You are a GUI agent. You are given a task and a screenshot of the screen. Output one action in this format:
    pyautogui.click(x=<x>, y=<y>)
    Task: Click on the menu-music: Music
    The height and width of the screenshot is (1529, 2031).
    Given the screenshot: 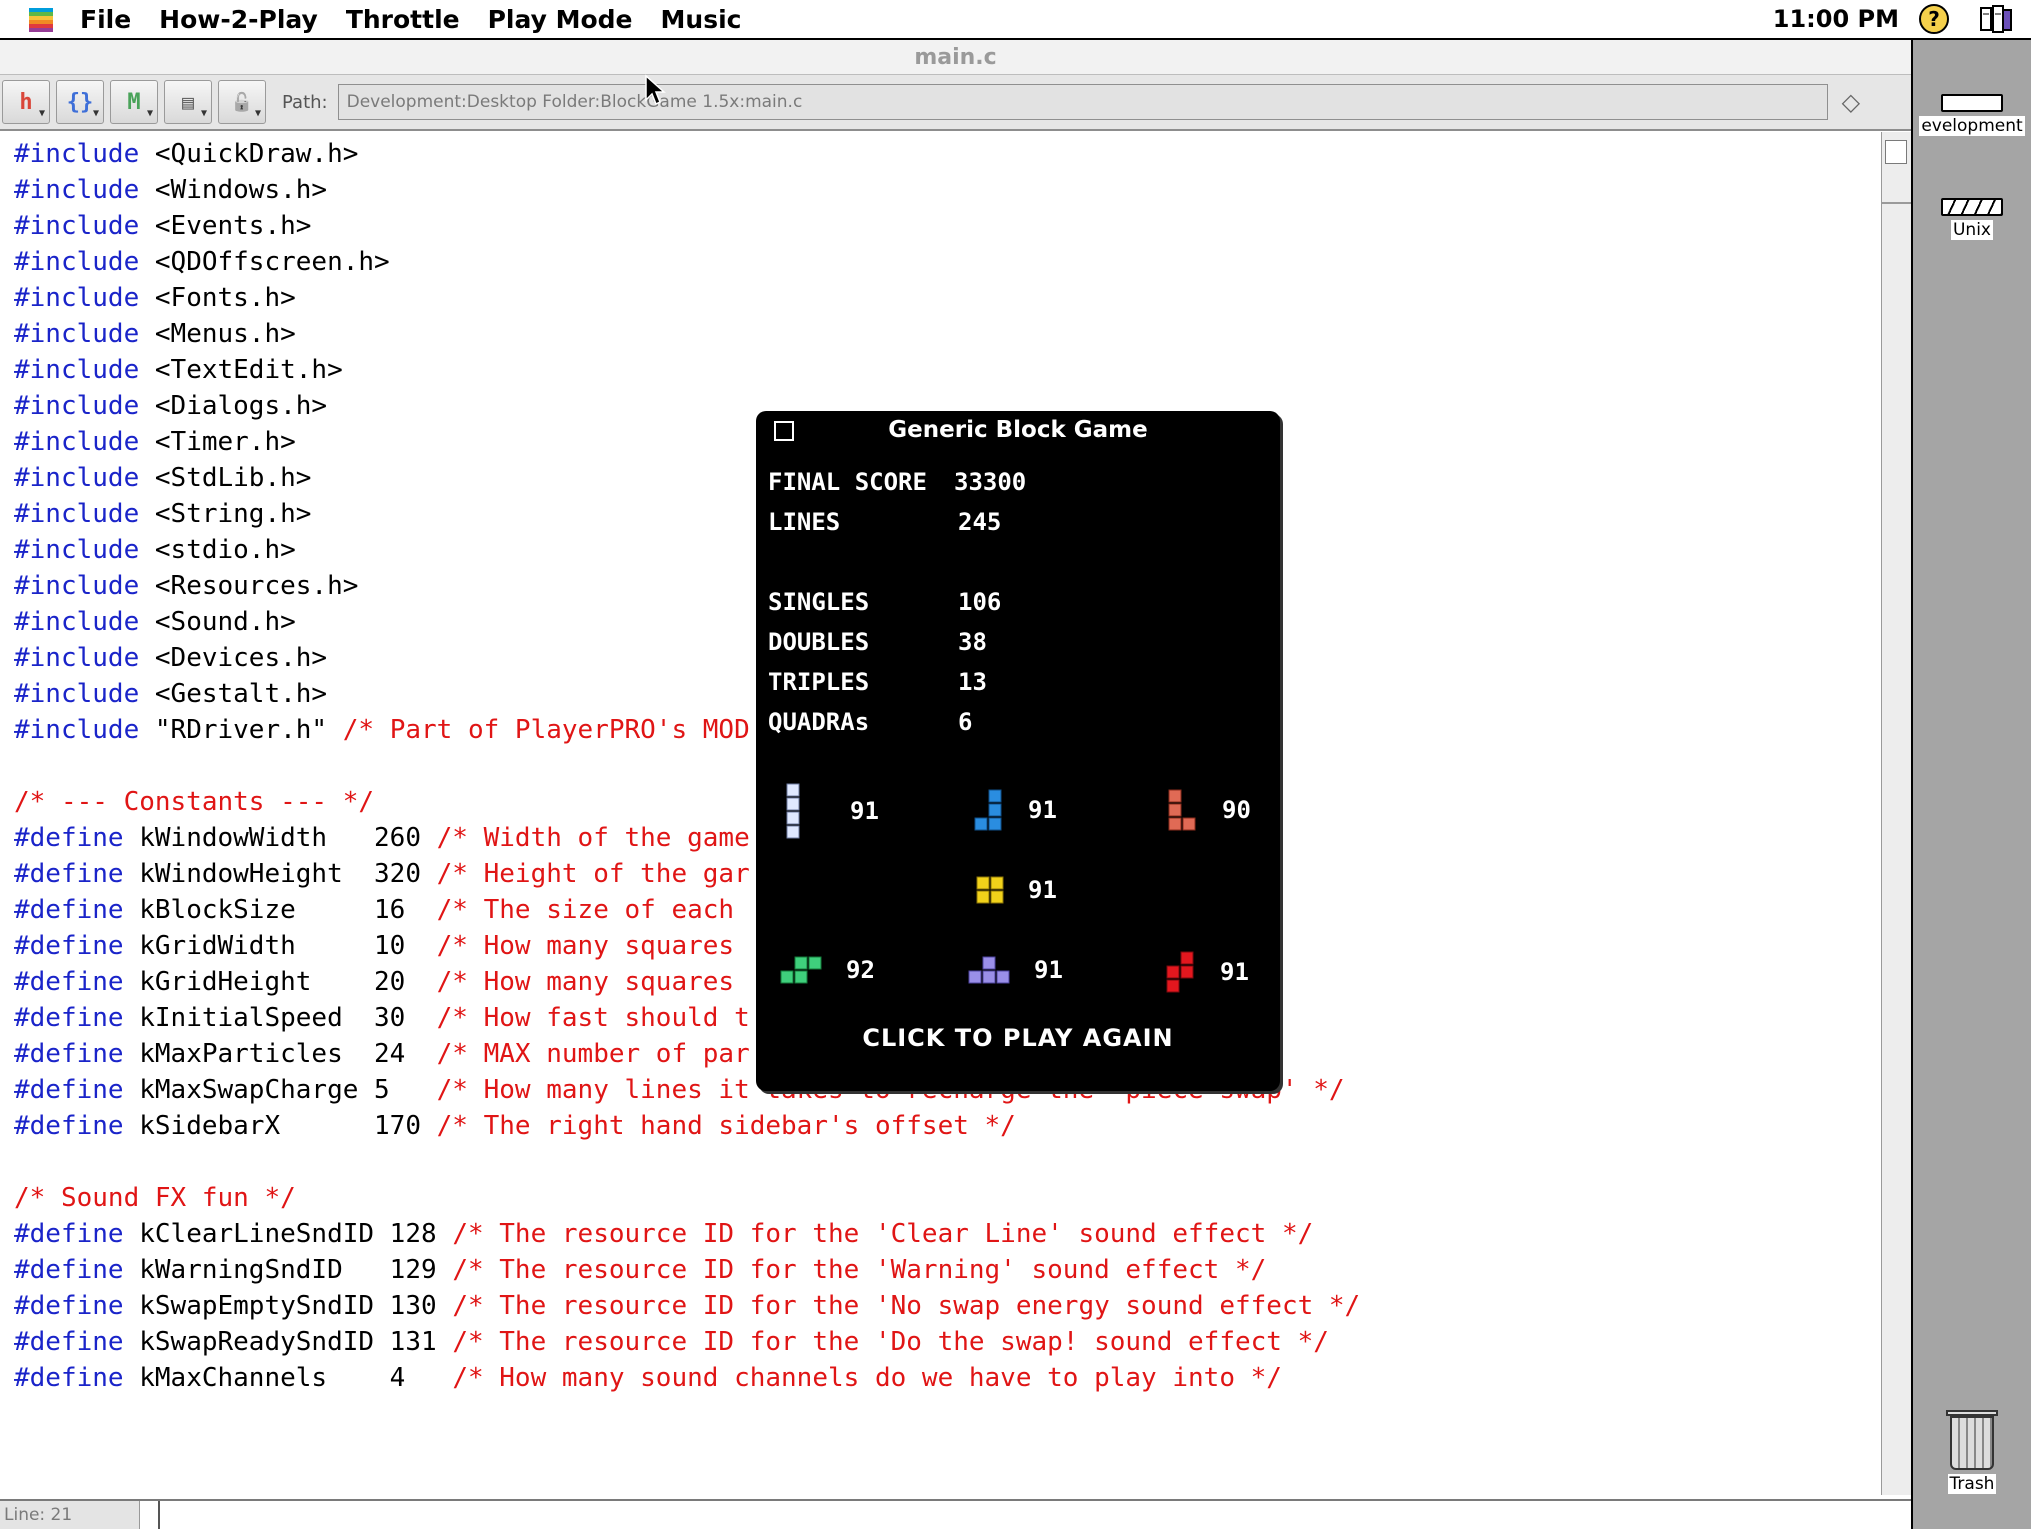 What is the action you would take?
    pyautogui.click(x=701, y=19)
    